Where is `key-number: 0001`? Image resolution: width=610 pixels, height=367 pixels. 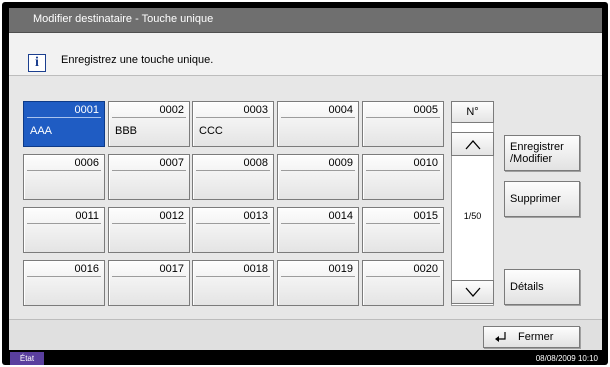
key-number: 0001 is located at coordinates (86, 110).